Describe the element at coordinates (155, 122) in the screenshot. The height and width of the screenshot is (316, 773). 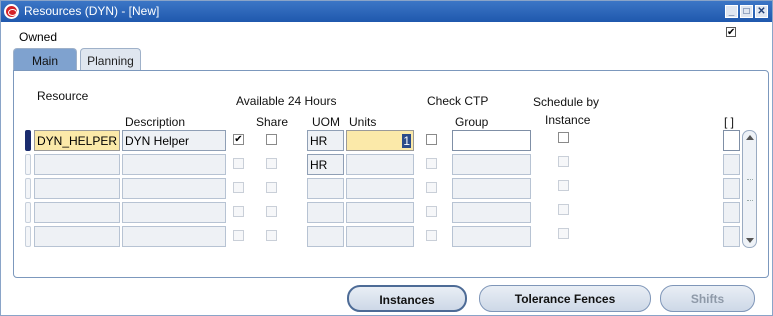
I see `header-description: Description` at that location.